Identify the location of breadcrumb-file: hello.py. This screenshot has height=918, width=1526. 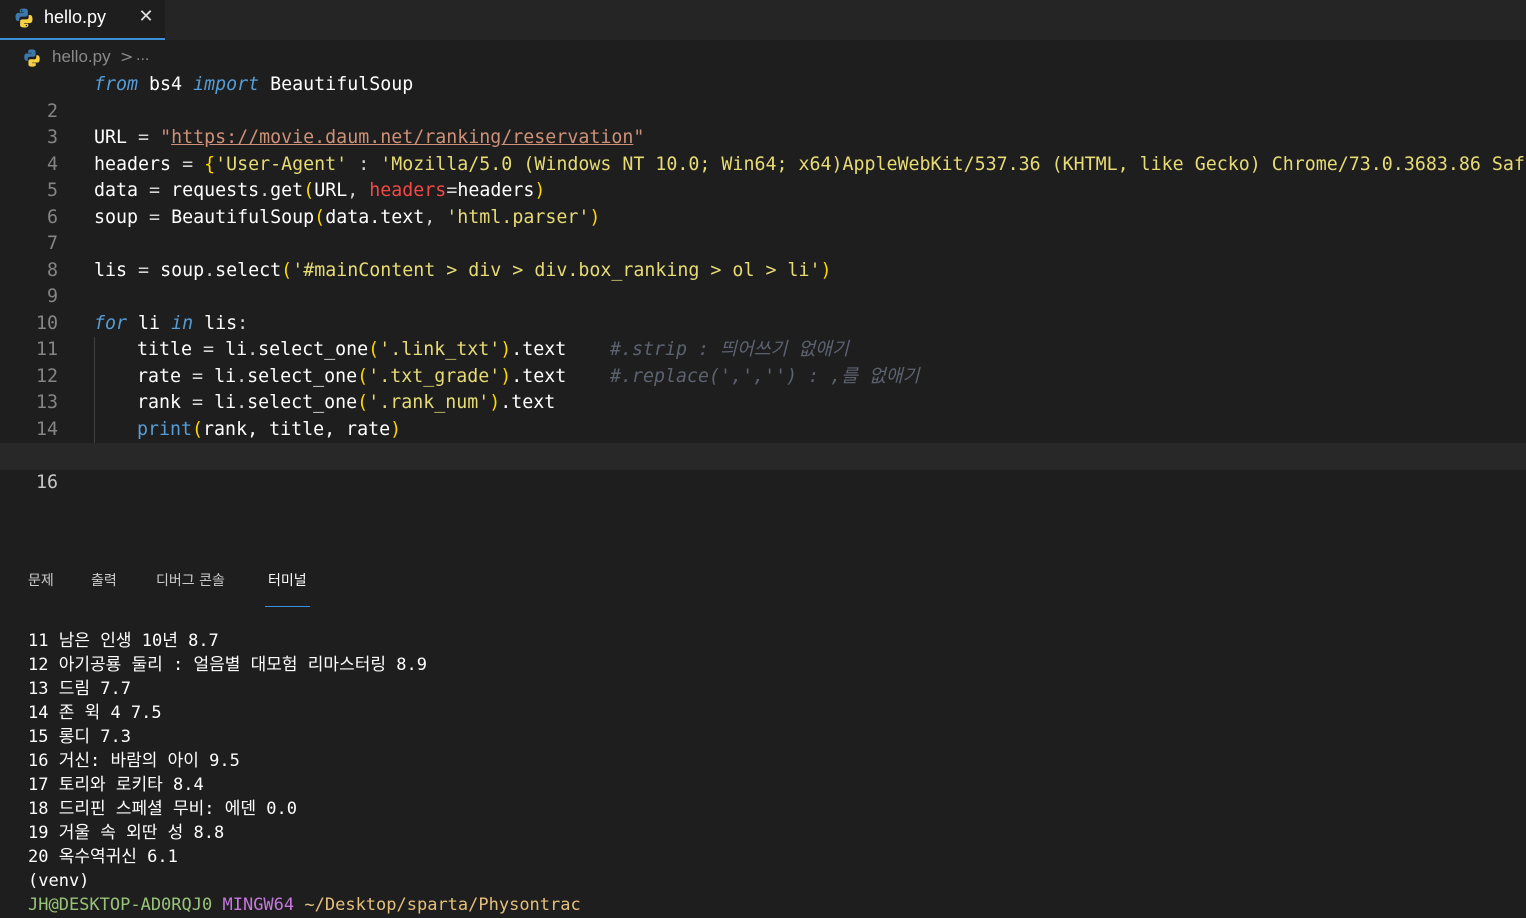
(81, 57).